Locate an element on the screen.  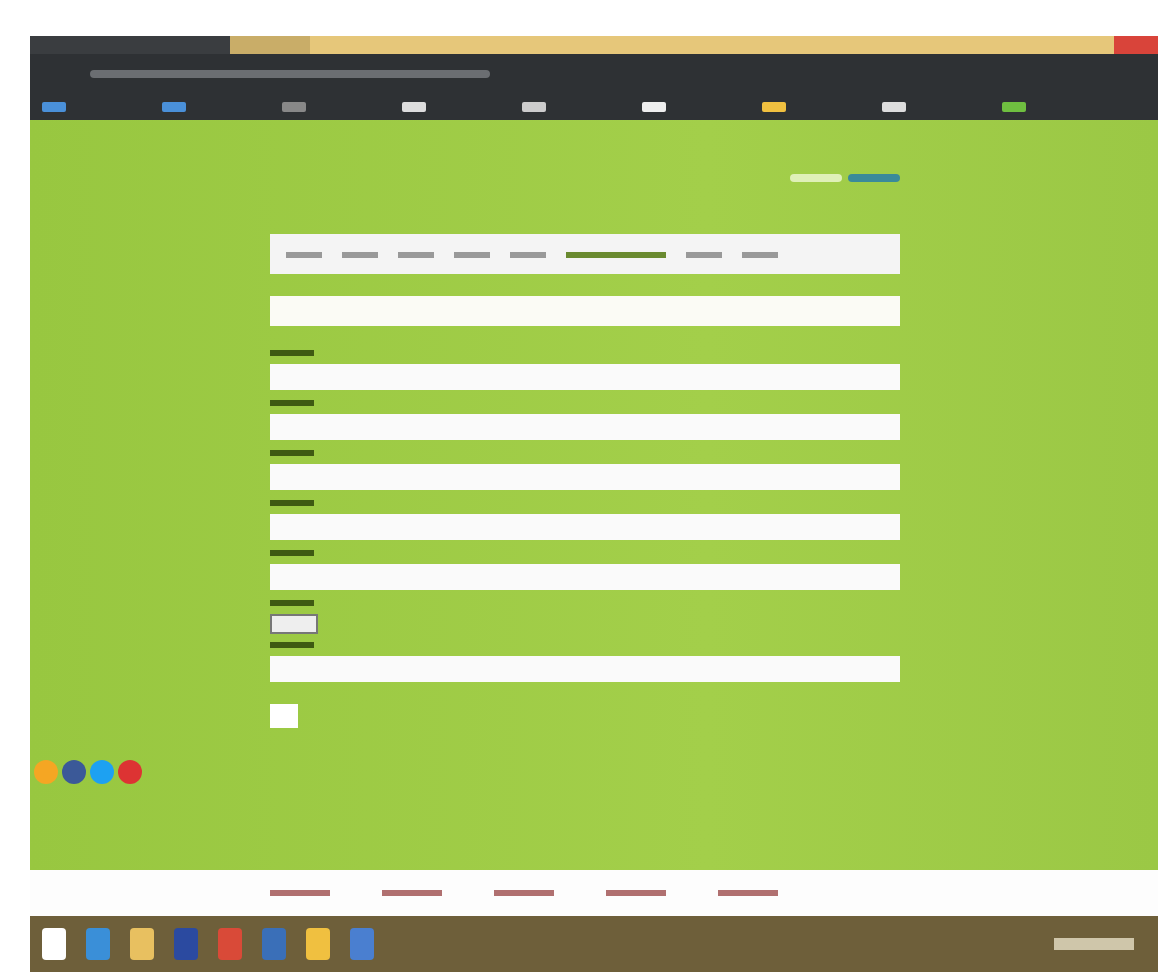
choose-file-button is located at coordinates (294, 624).